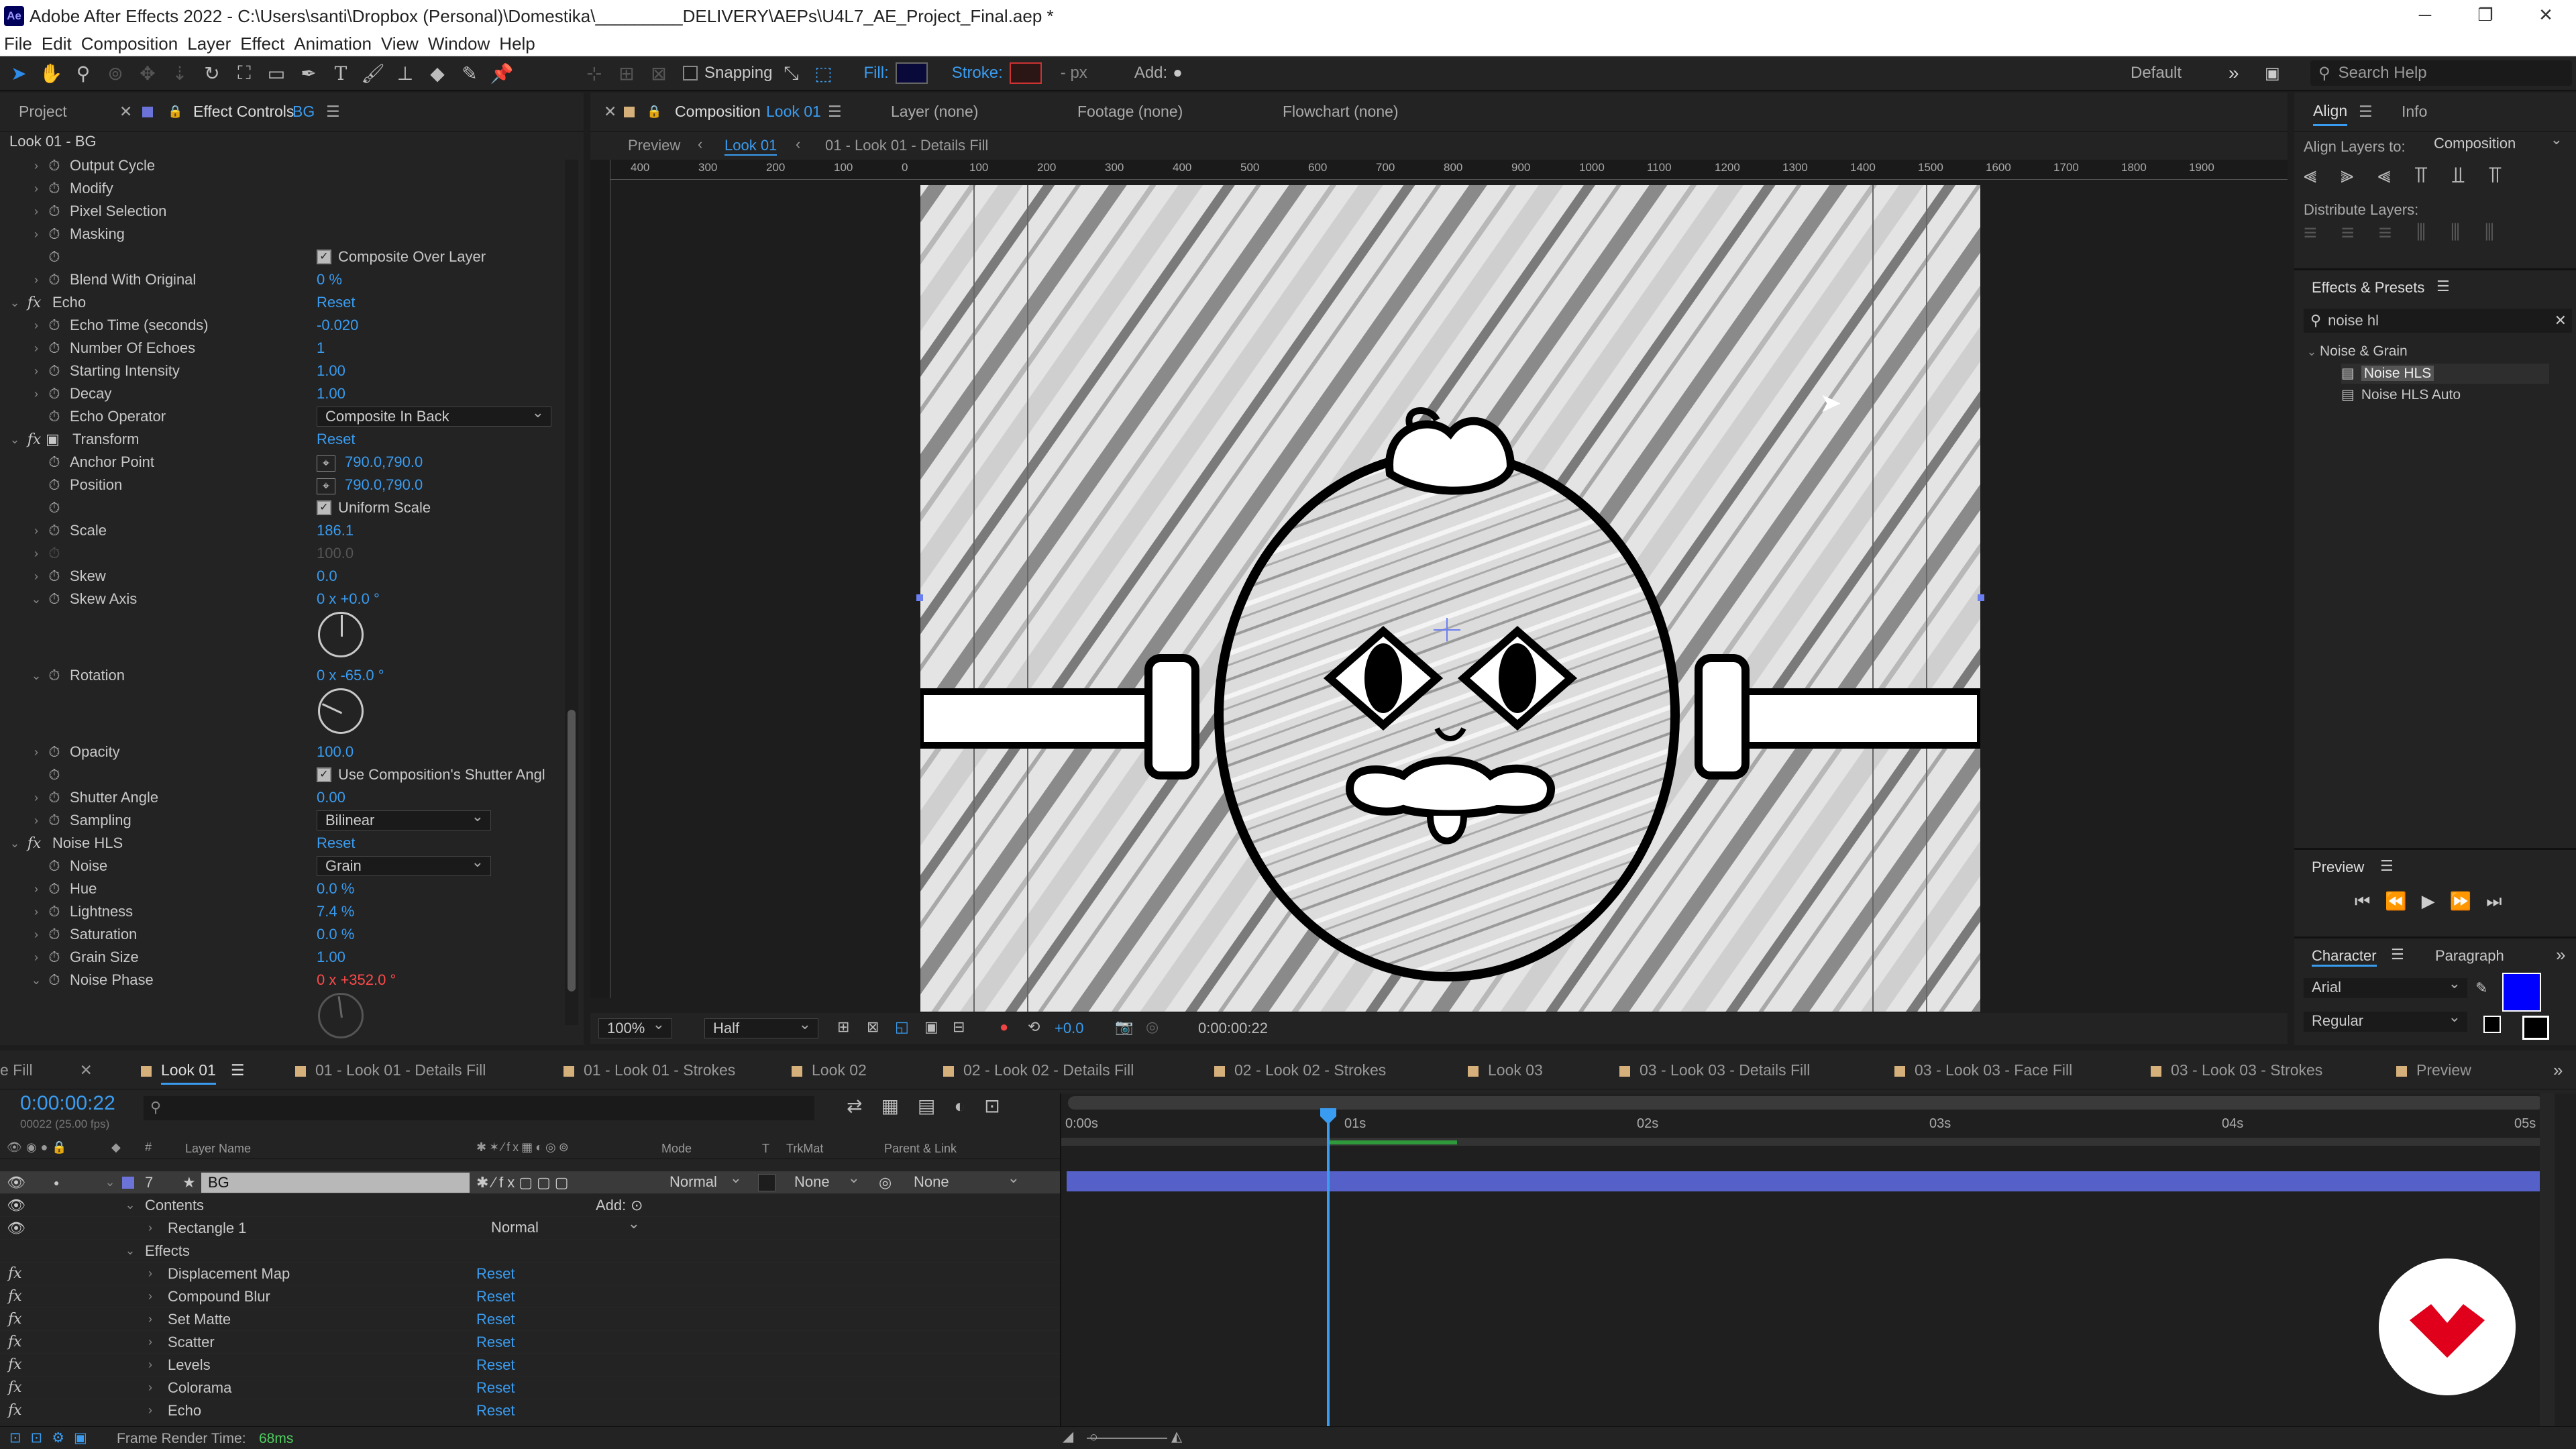 This screenshot has width=2576, height=1449. What do you see at coordinates (524, 1182) in the screenshot?
I see `layer-switches: ✱⁄fx▢▢▢` at bounding box center [524, 1182].